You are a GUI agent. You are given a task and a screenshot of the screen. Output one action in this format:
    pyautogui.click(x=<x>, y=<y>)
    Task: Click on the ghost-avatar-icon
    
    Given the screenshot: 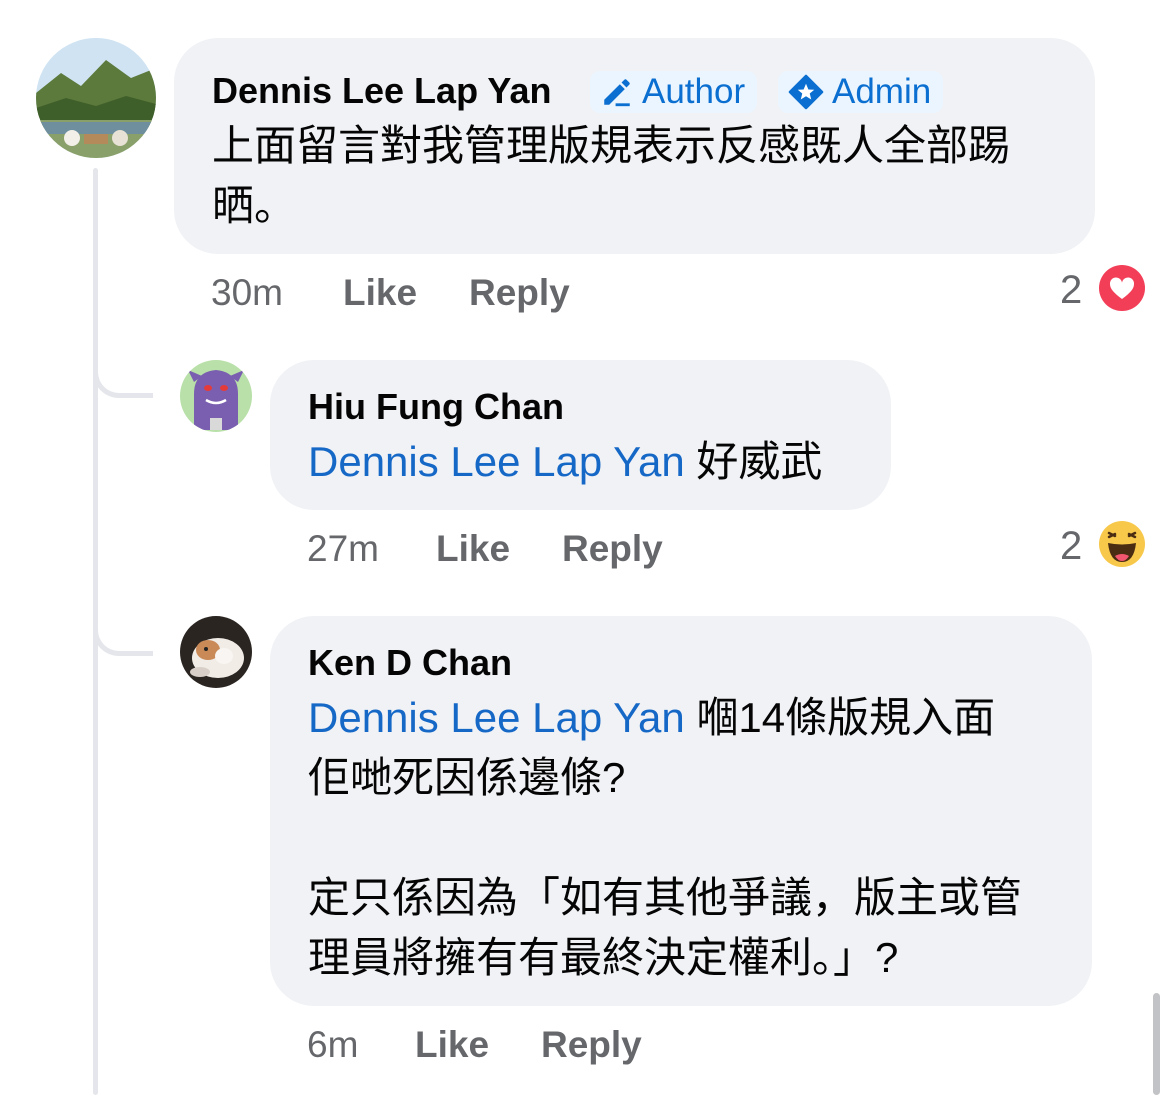 What is the action you would take?
    pyautogui.click(x=216, y=396)
    